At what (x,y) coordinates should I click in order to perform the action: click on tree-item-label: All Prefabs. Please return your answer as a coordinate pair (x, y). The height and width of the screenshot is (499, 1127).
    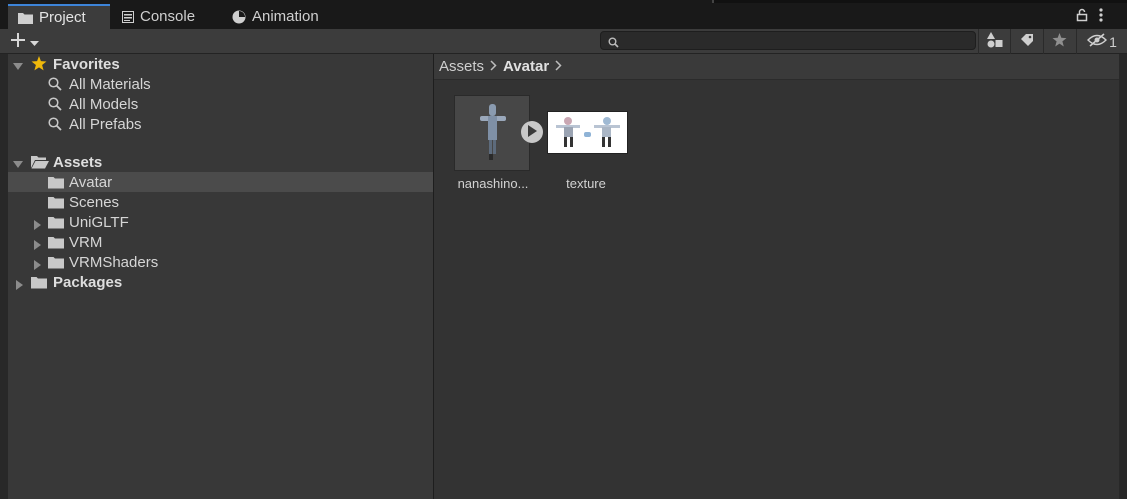
    Looking at the image, I should click on (105, 124).